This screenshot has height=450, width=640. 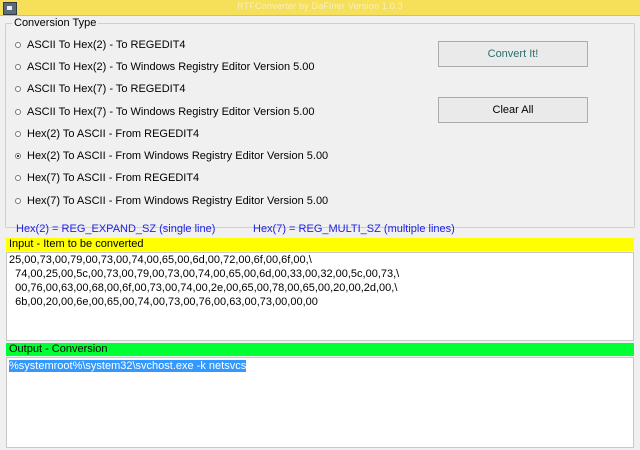 I want to click on title-bar: RTFConverter by DaFiner Version 1.0.3, so click(x=320, y=8).